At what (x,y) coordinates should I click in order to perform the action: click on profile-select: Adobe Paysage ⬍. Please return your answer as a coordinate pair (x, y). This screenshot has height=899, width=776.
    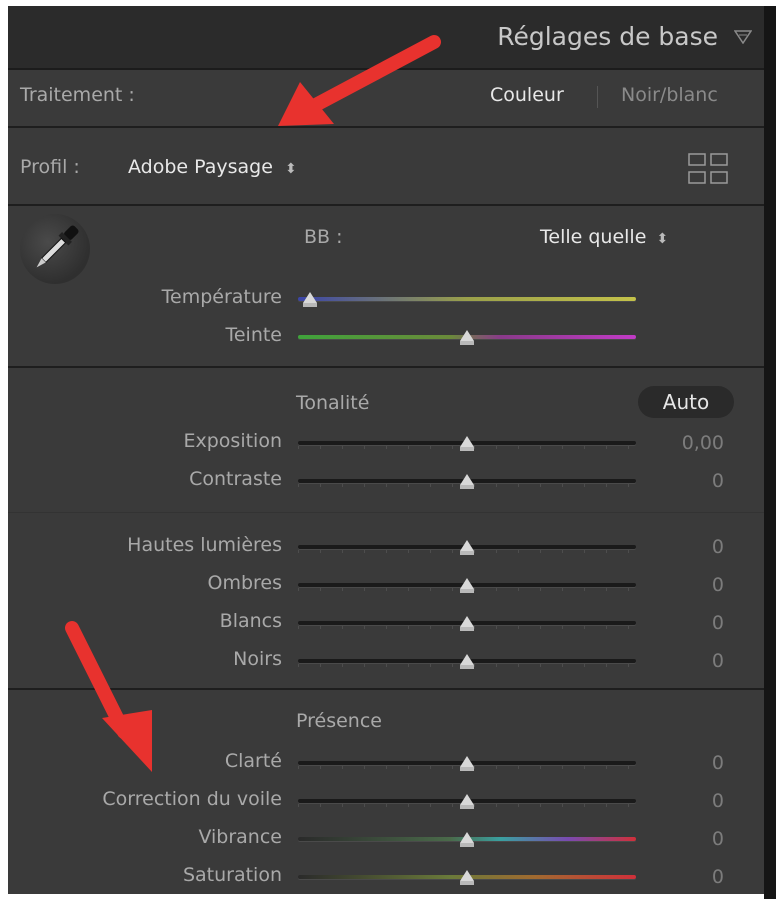
    Looking at the image, I should click on (212, 167).